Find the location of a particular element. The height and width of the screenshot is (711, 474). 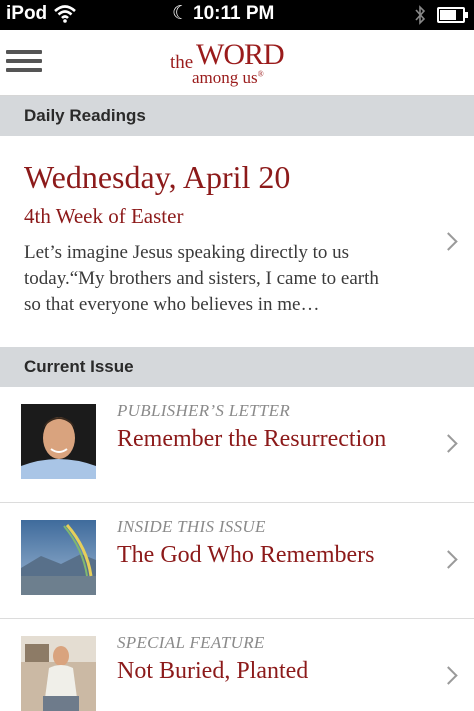

article-title: The God Who Remembers is located at coordinates (246, 555).